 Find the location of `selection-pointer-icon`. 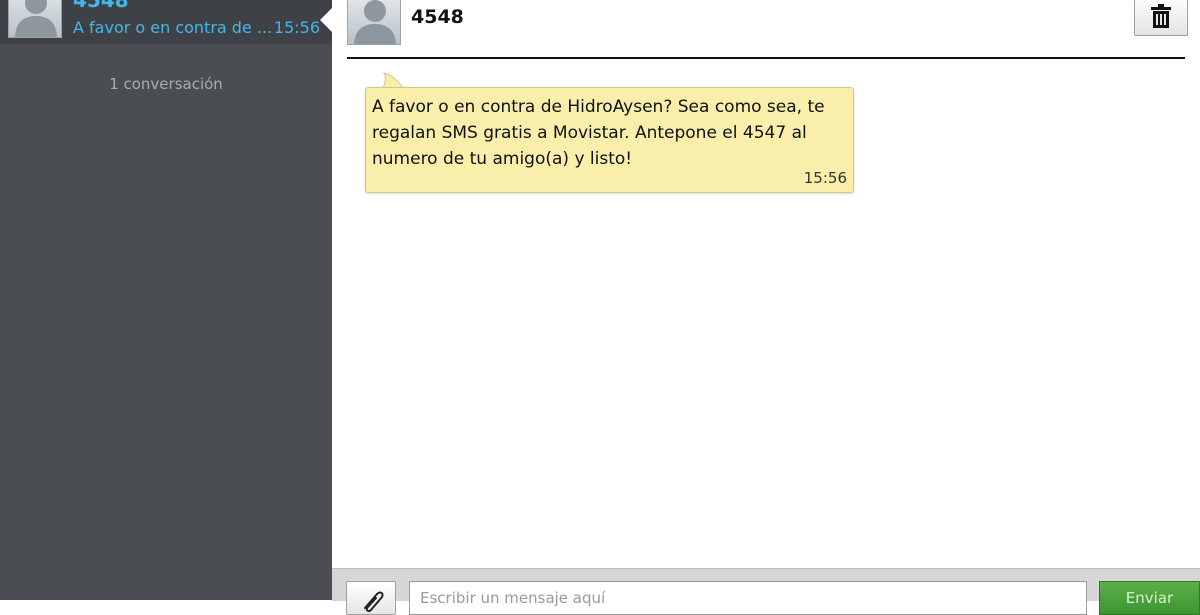

selection-pointer-icon is located at coordinates (326, 20).